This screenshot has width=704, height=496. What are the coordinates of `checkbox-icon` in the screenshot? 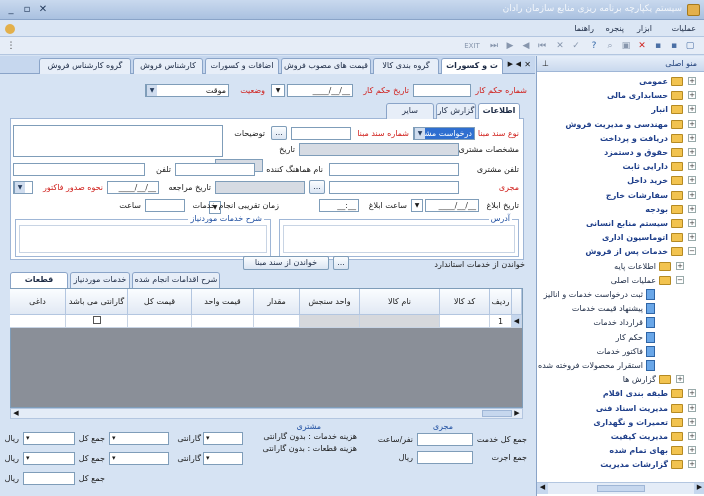 It's located at (96, 320).